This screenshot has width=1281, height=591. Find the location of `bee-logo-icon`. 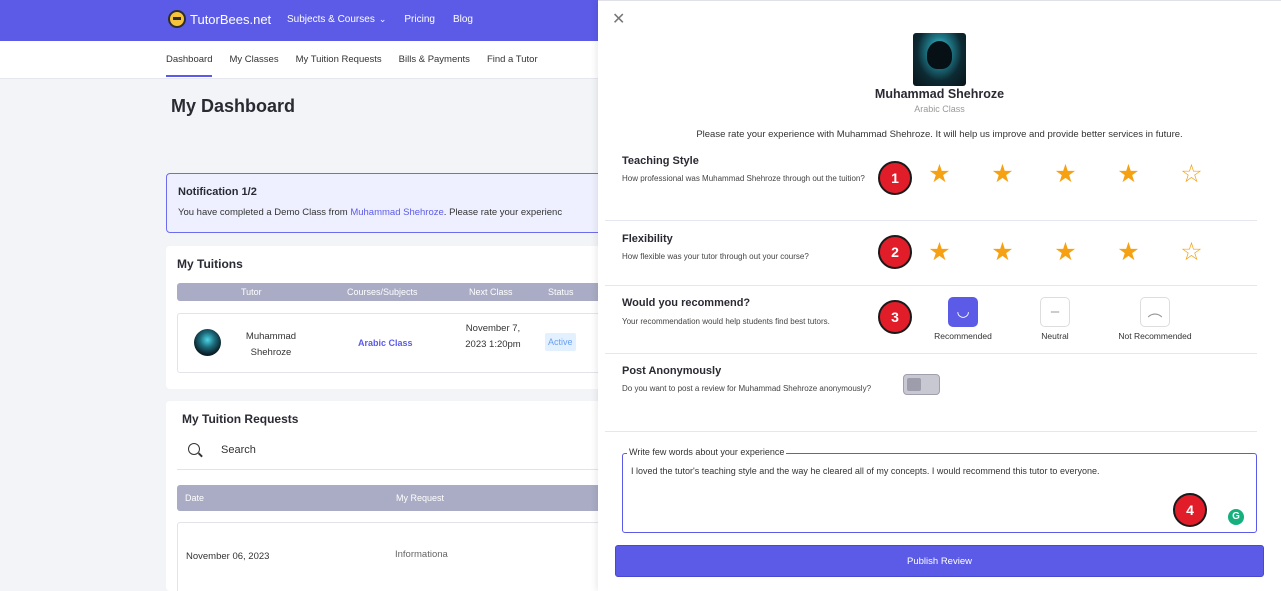

bee-logo-icon is located at coordinates (177, 19).